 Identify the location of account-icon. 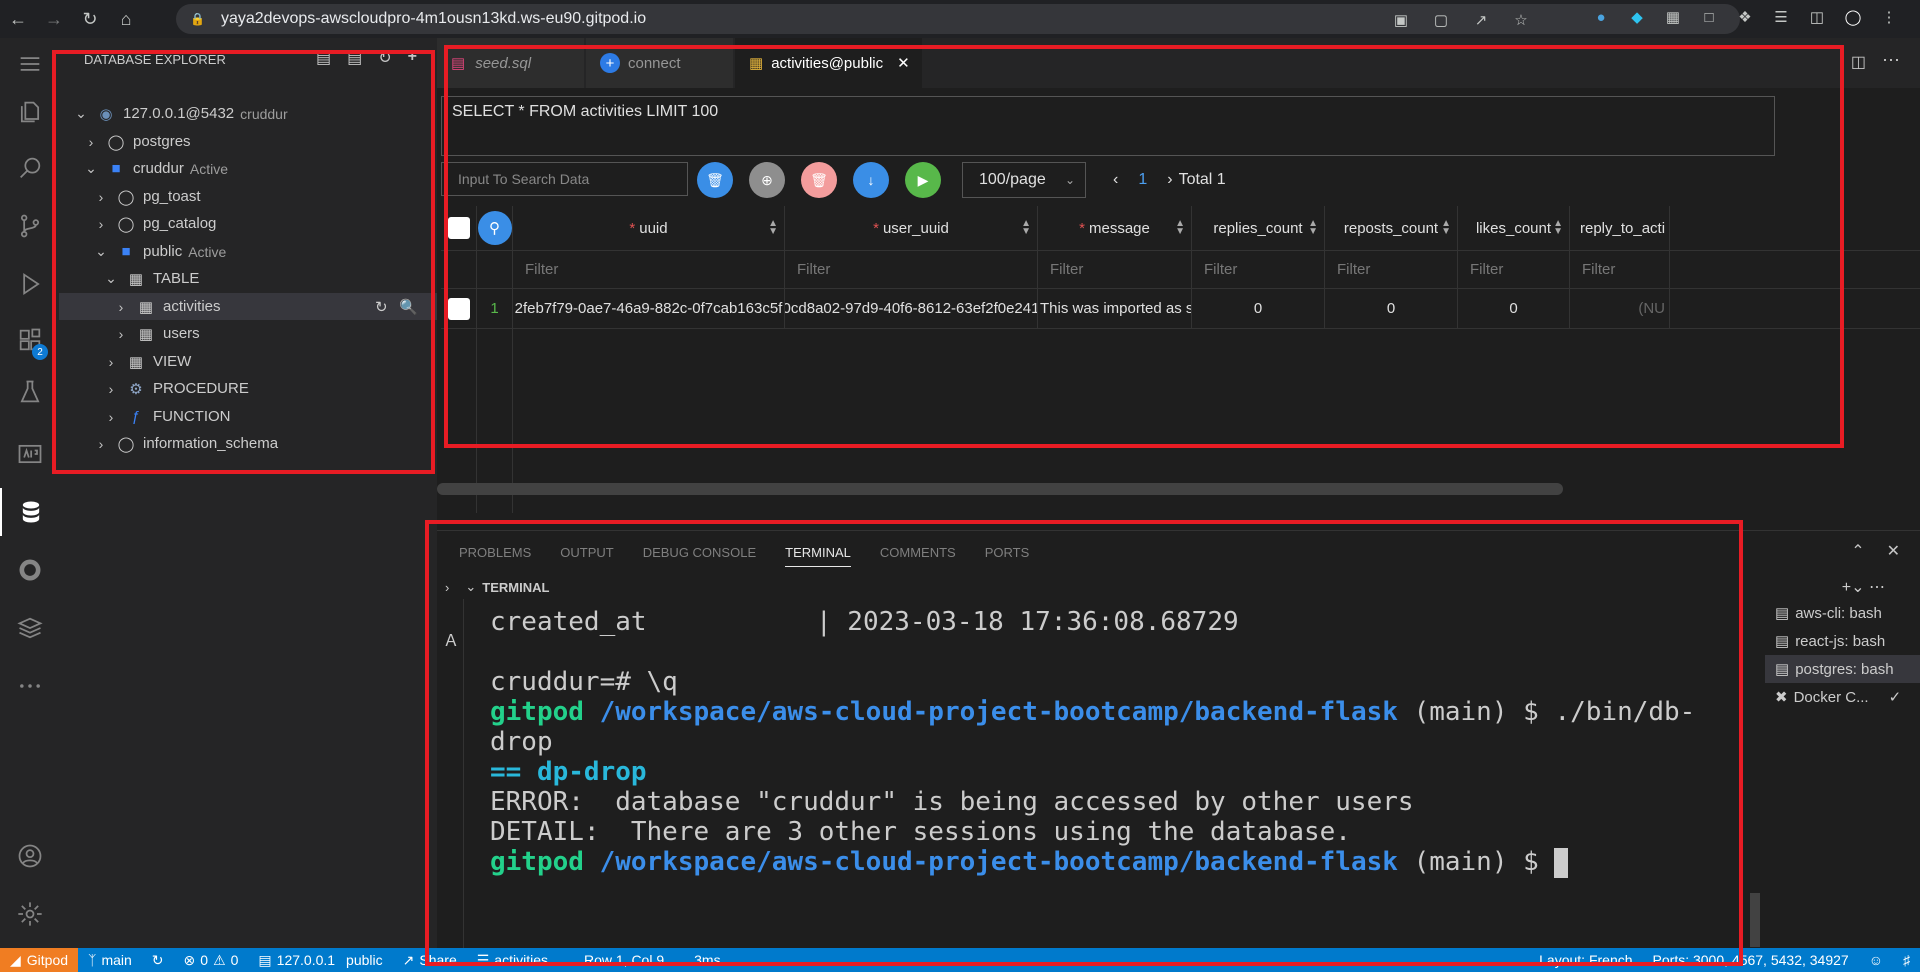
(29, 856).